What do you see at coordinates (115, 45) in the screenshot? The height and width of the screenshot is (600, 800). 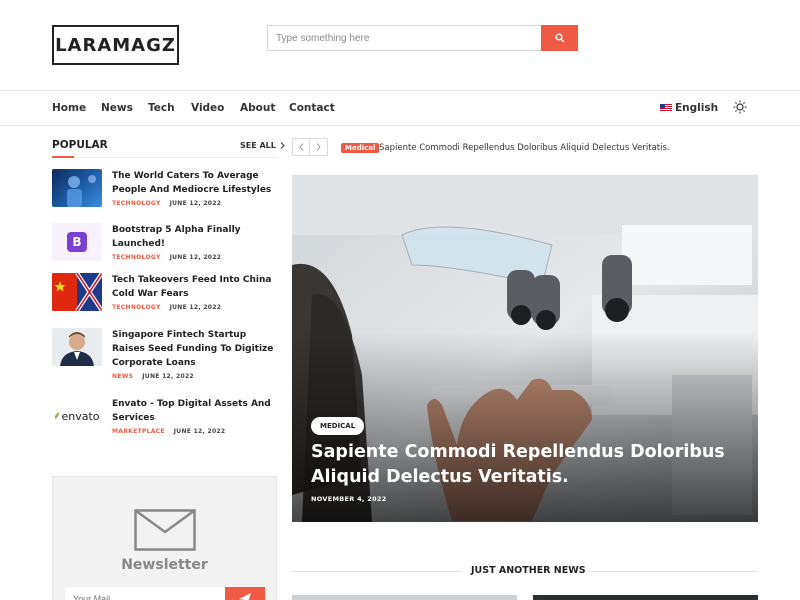 I see `site-logo: LARAMAGZ` at bounding box center [115, 45].